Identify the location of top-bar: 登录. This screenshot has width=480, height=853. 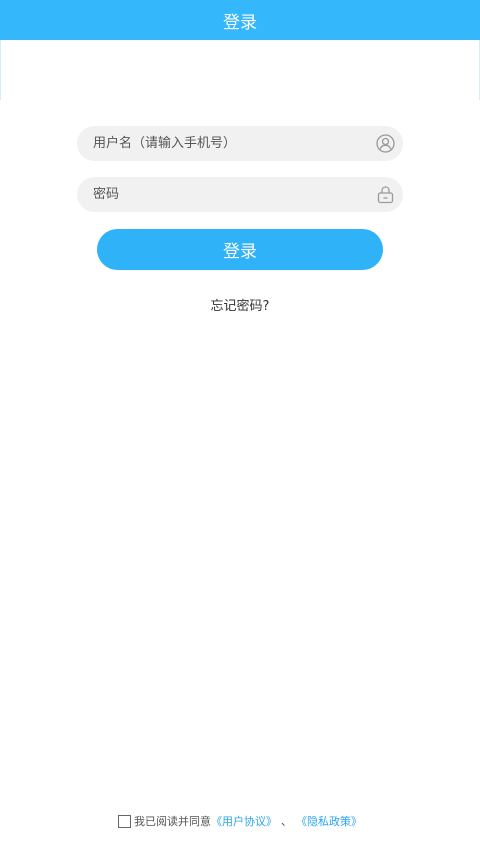
(240, 20).